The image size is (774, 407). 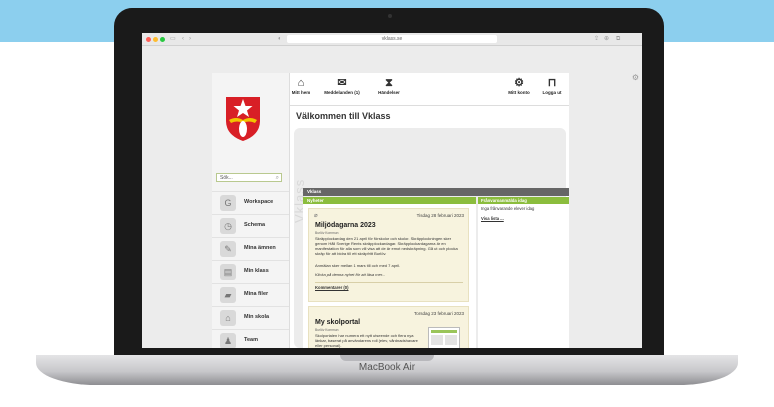 I want to click on sidebar-item-workspace: G Workspace, so click(x=250, y=202).